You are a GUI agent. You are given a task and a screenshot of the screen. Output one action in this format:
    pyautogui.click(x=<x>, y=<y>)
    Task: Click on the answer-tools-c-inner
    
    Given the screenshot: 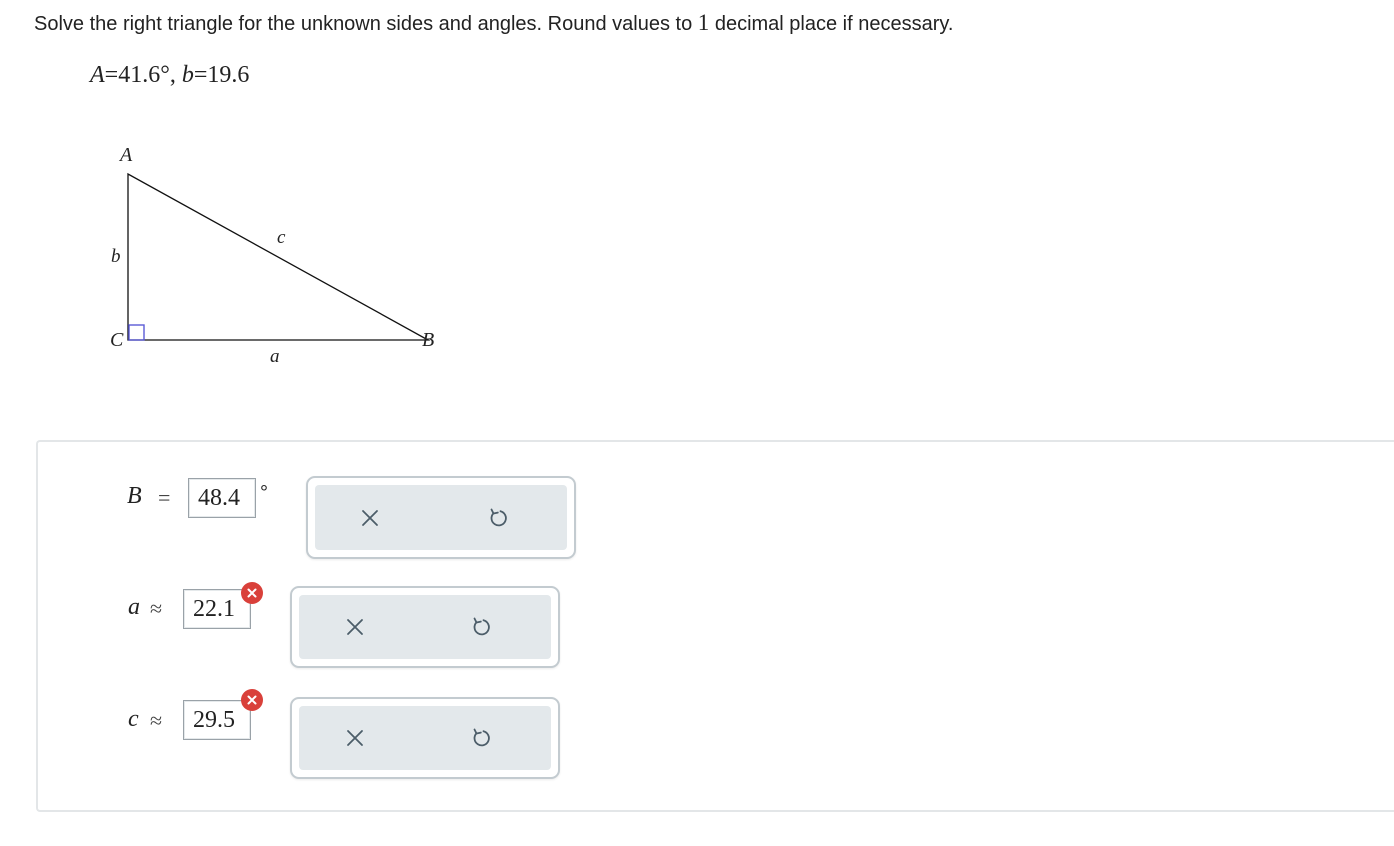 What is the action you would take?
    pyautogui.click(x=425, y=738)
    